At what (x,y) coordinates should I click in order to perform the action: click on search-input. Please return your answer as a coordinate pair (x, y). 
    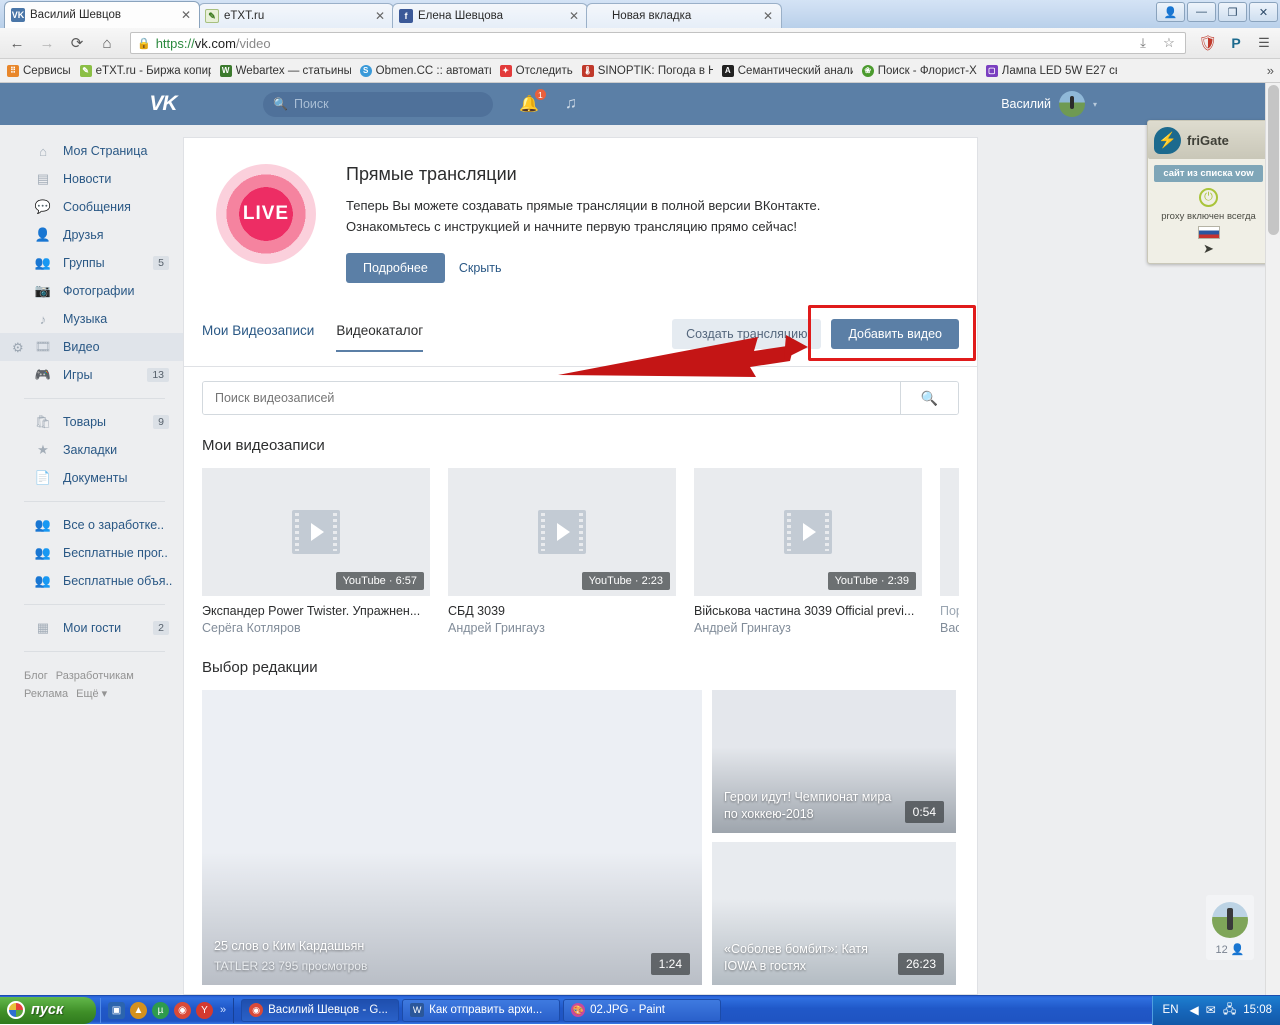
    Looking at the image, I should click on (551, 398).